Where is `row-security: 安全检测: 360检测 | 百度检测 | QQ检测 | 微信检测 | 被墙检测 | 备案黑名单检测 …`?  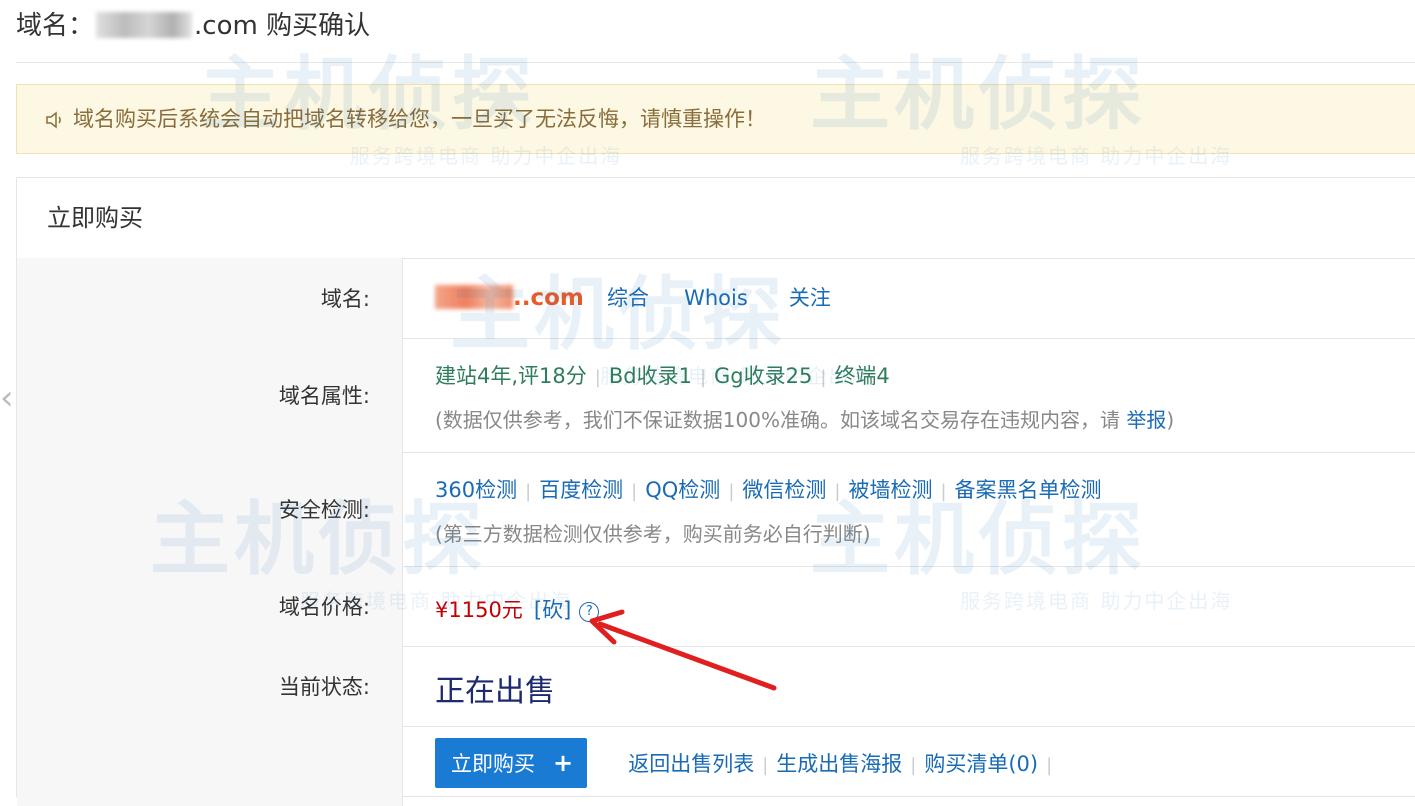 row-security: 安全检测: 360检测 | 百度检测 | QQ检测 | 微信检测 | 被墙检测 | 备案黑名单检测 … is located at coordinates (716, 509).